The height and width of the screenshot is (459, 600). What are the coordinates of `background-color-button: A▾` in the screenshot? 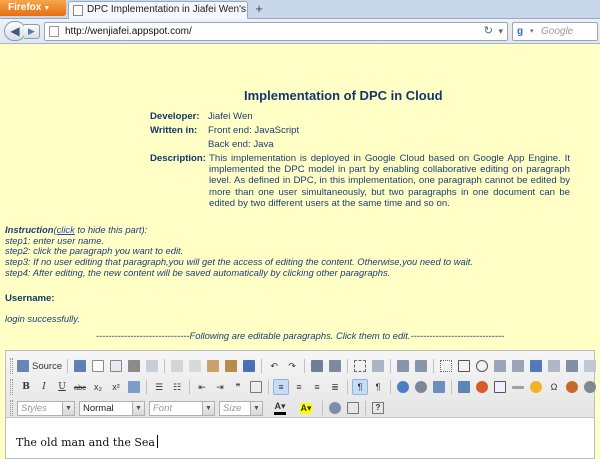 It's located at (306, 408).